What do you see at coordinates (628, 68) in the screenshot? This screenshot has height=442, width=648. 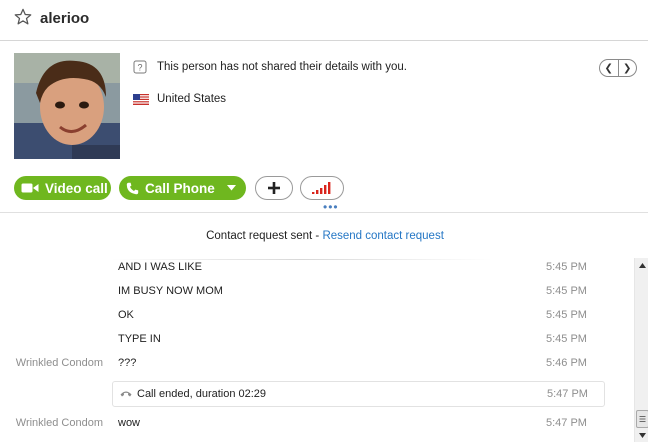 I see `chevron-right-icon: ❯` at bounding box center [628, 68].